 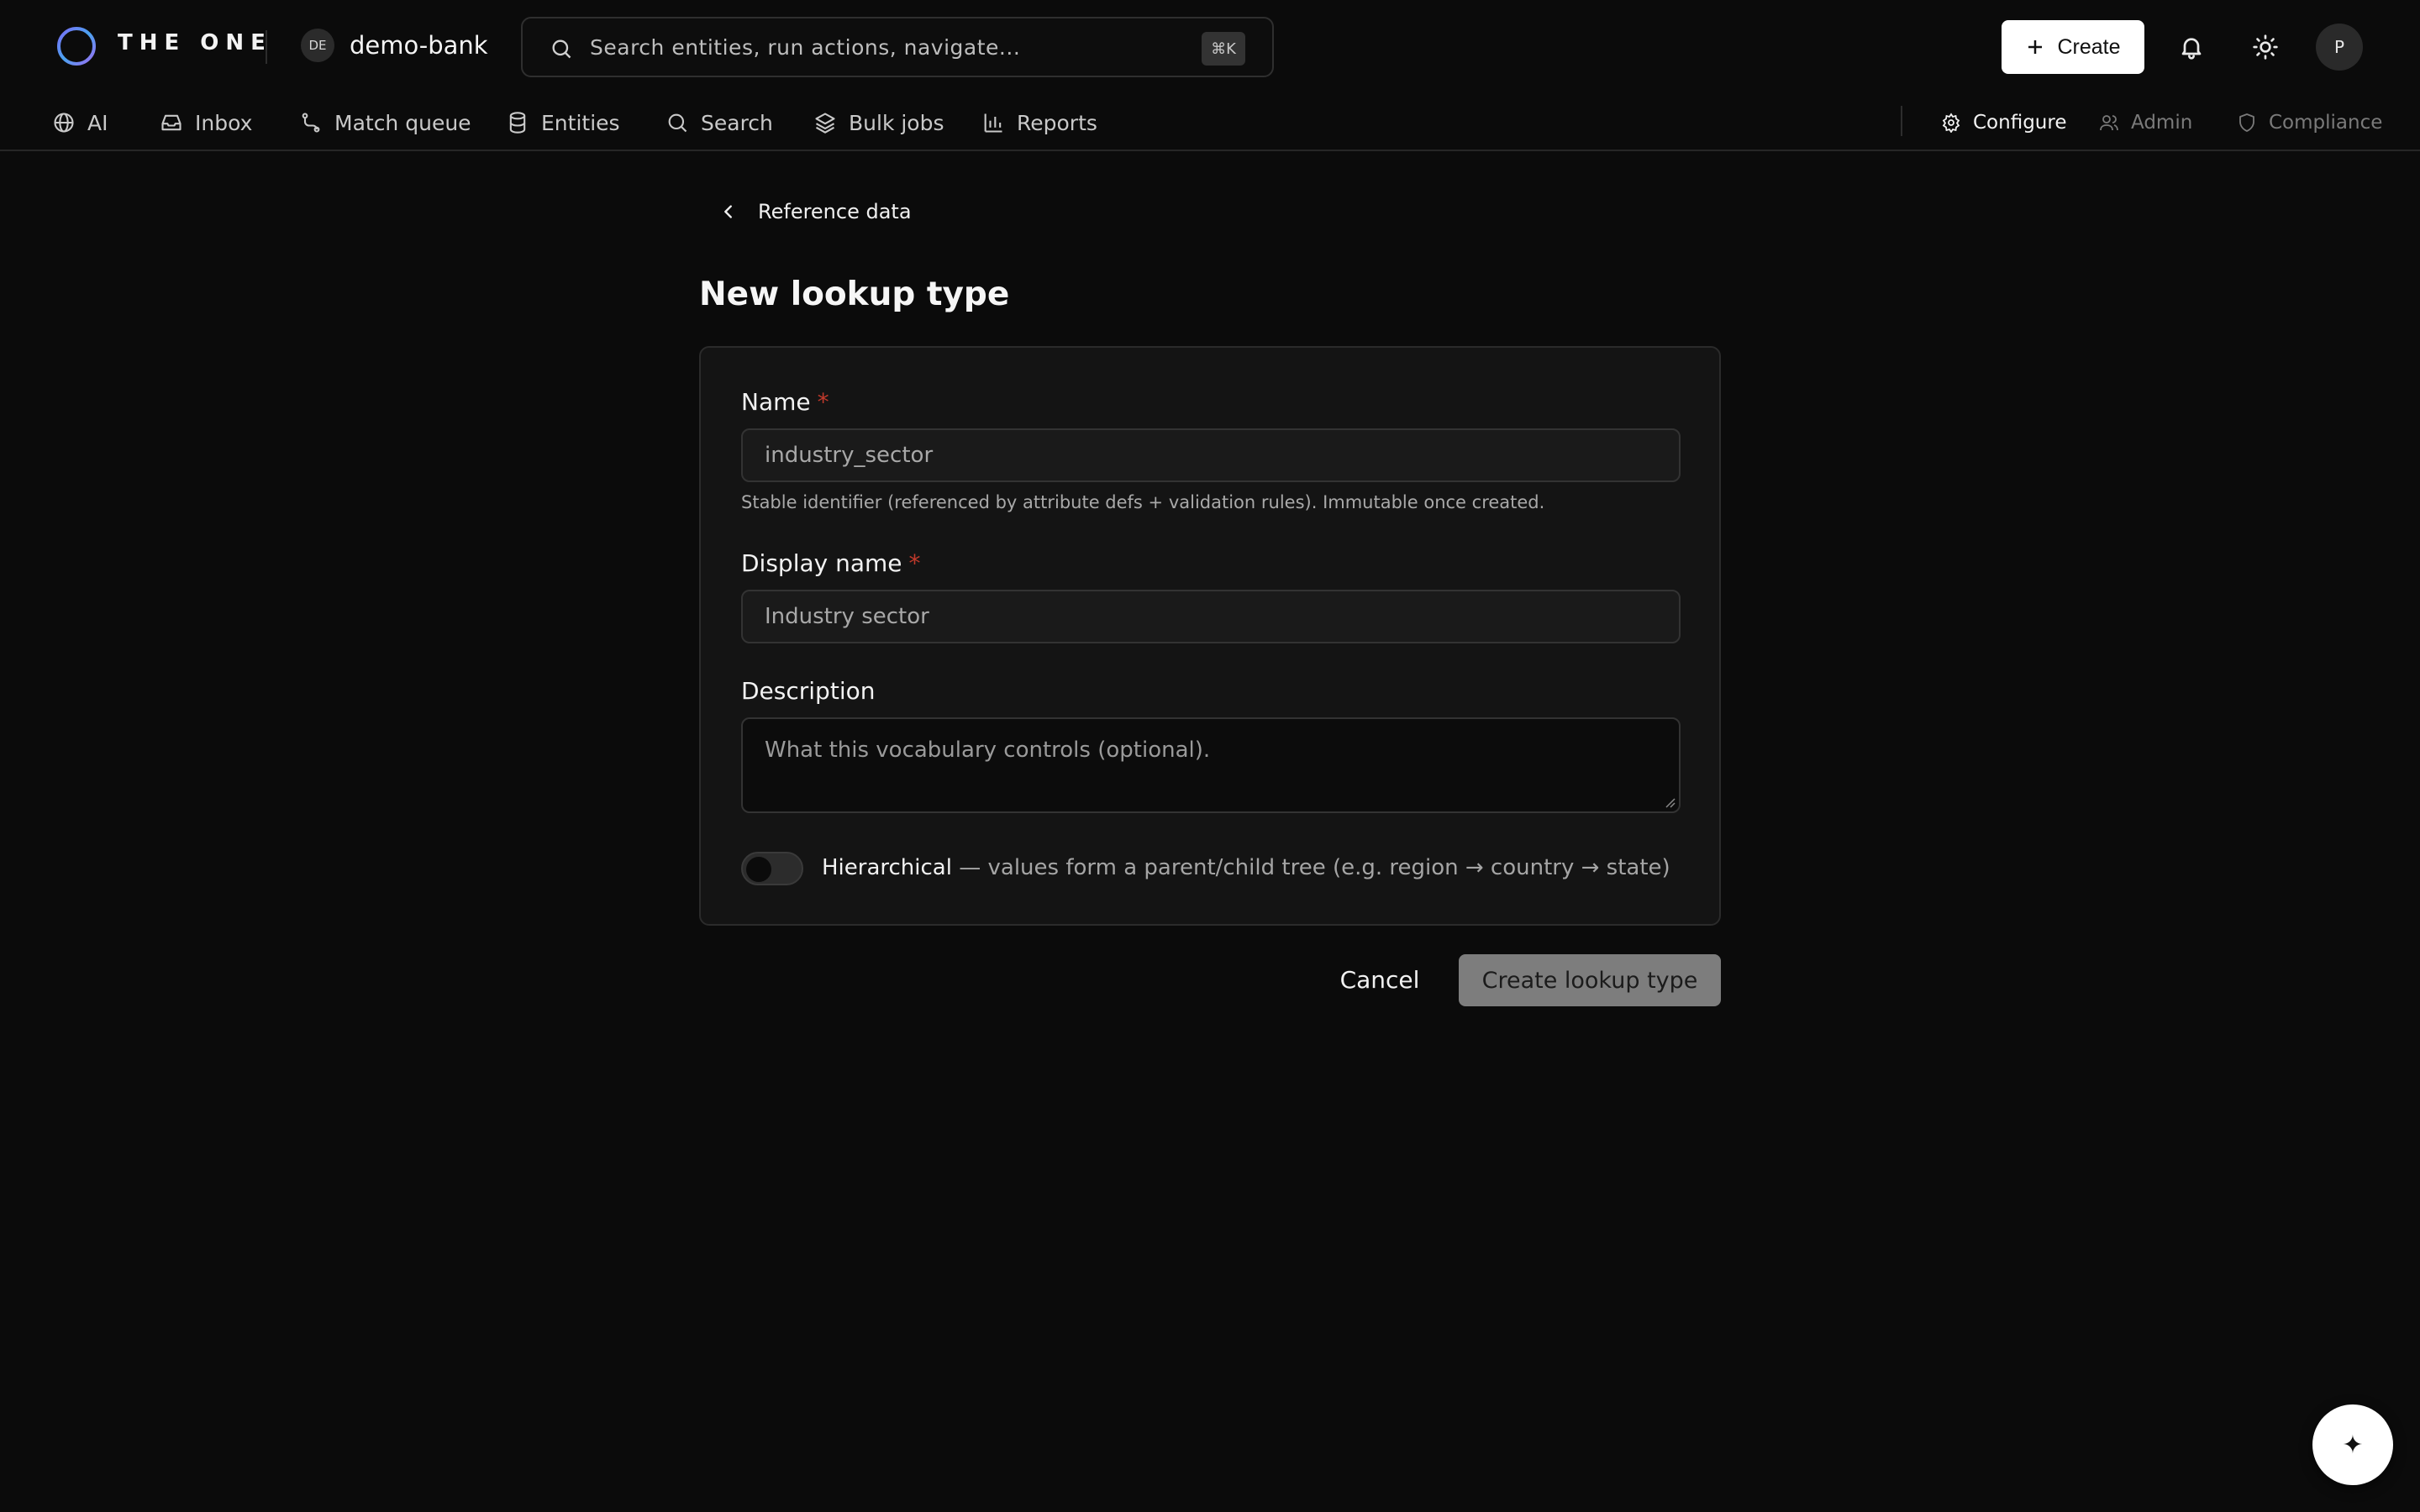 I want to click on nav-label: Entities, so click(x=581, y=122).